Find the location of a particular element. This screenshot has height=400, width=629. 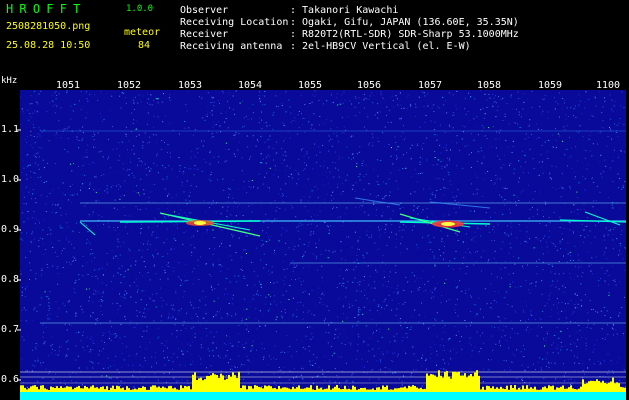

app-logo: HROFFT is located at coordinates (46, 9).